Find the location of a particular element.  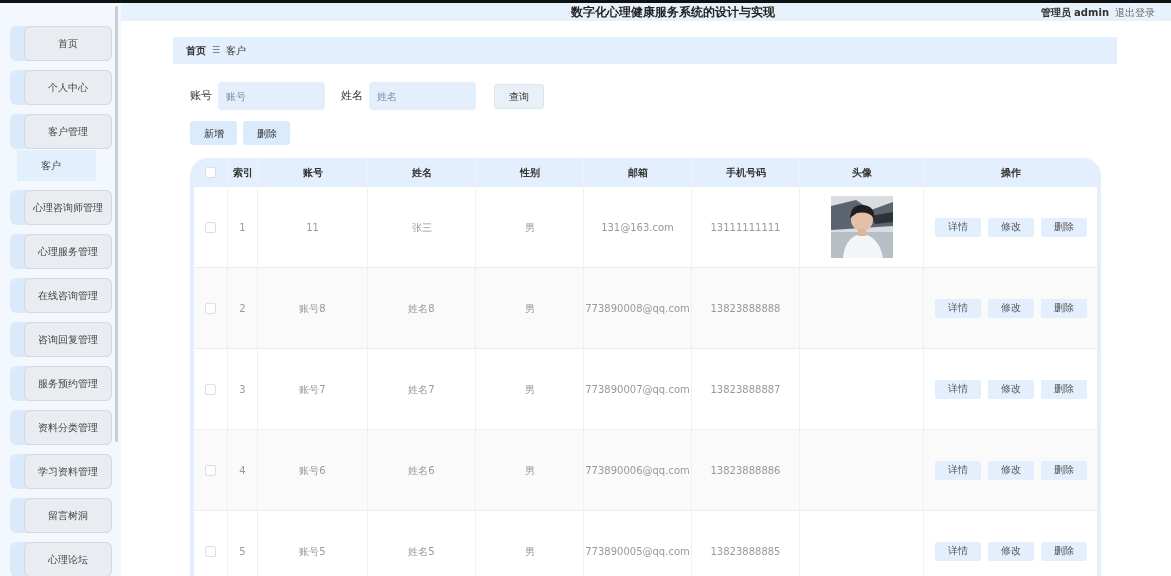

table-cell-text: 11 is located at coordinates (312, 227).